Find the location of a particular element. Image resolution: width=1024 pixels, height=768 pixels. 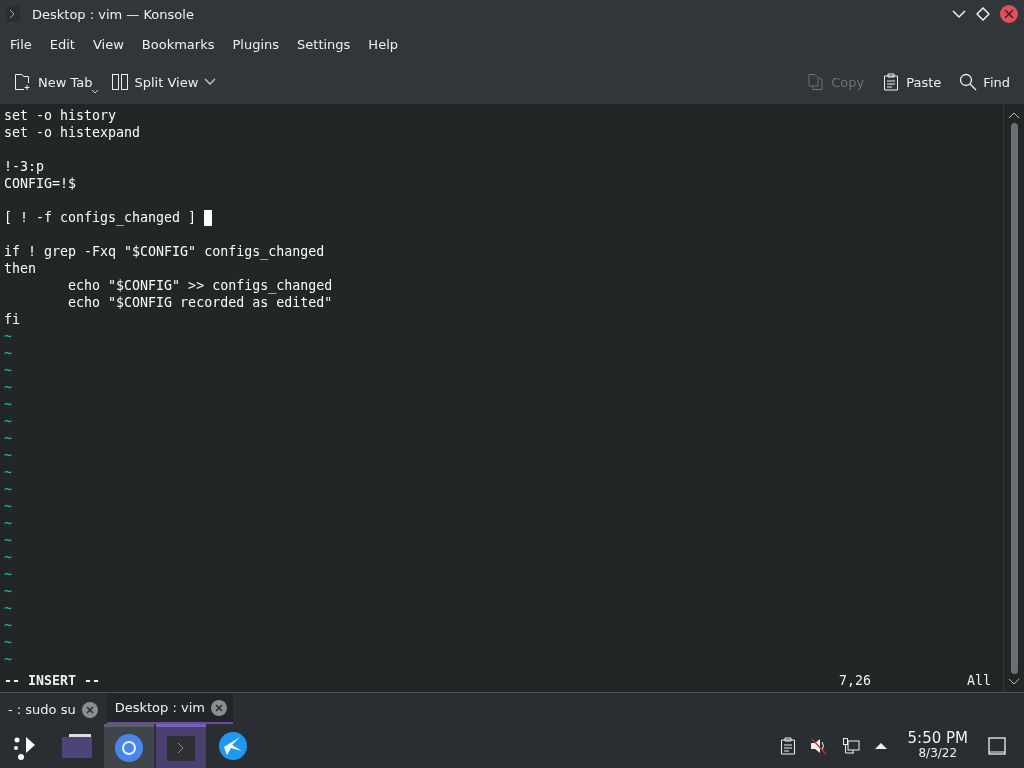

find-button: Find is located at coordinates (984, 82).